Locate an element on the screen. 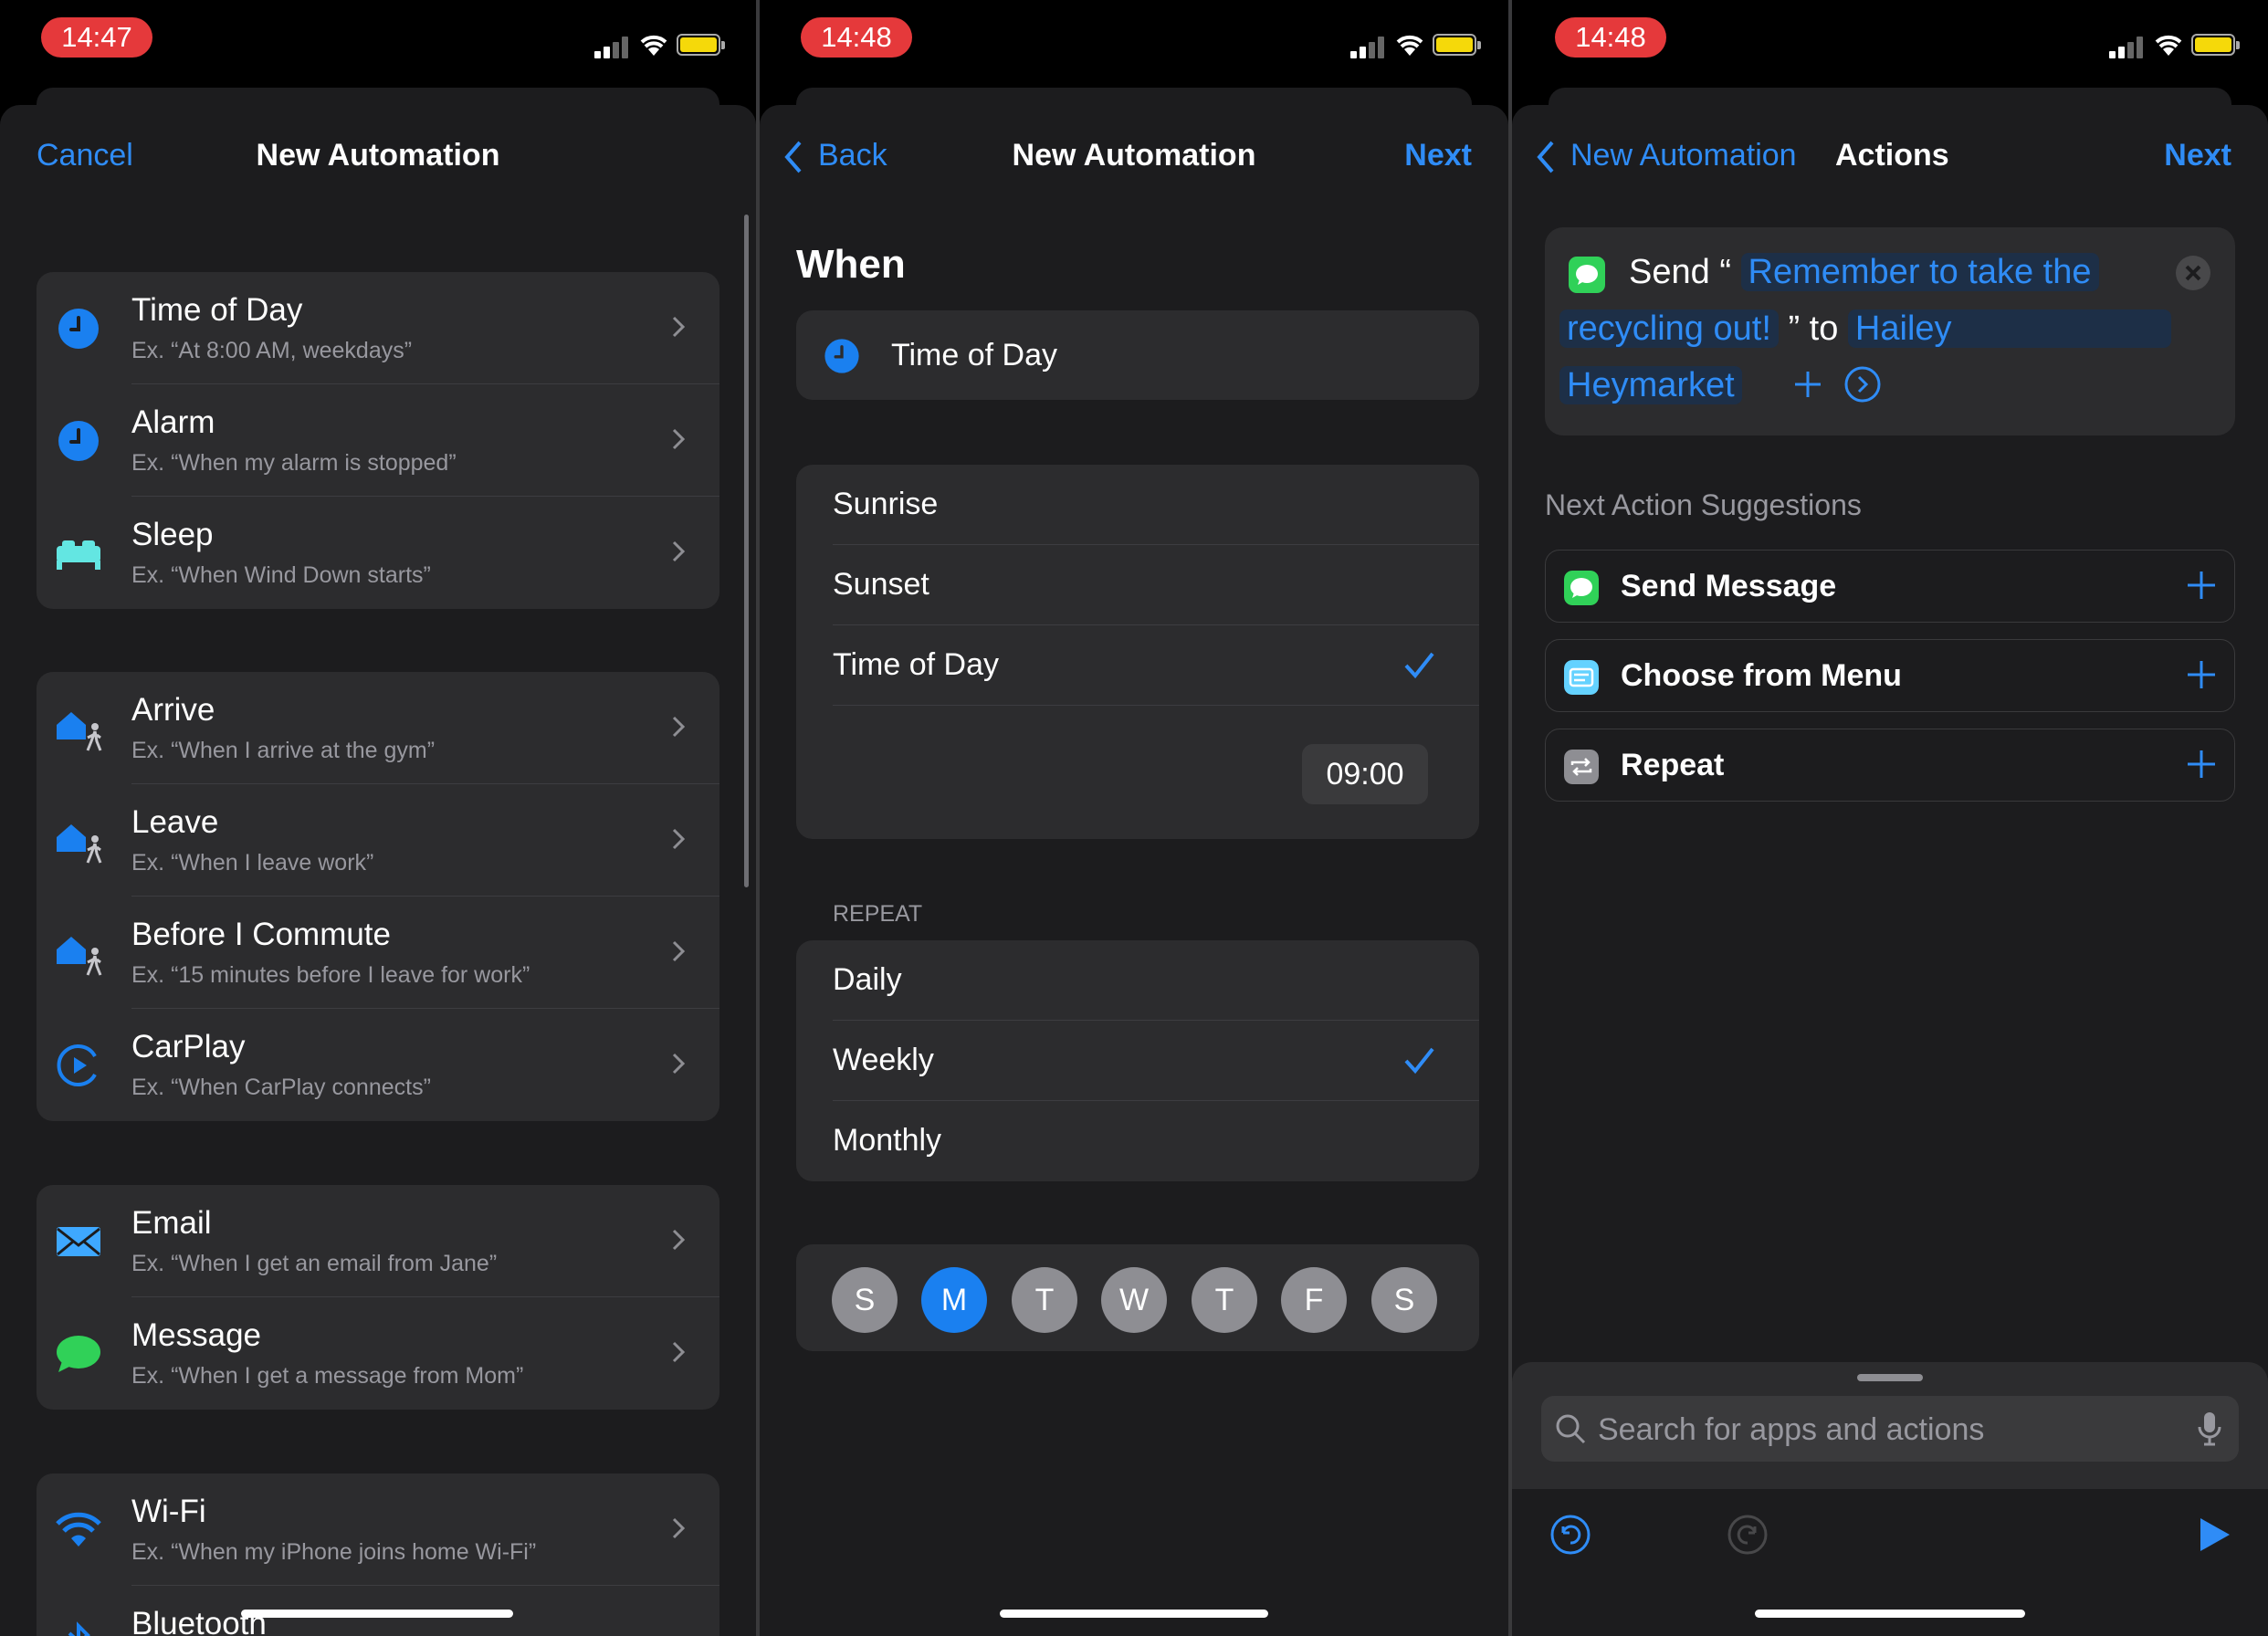 The height and width of the screenshot is (1636, 2268). search-field: Search for apps and actions is located at coordinates (1890, 1429).